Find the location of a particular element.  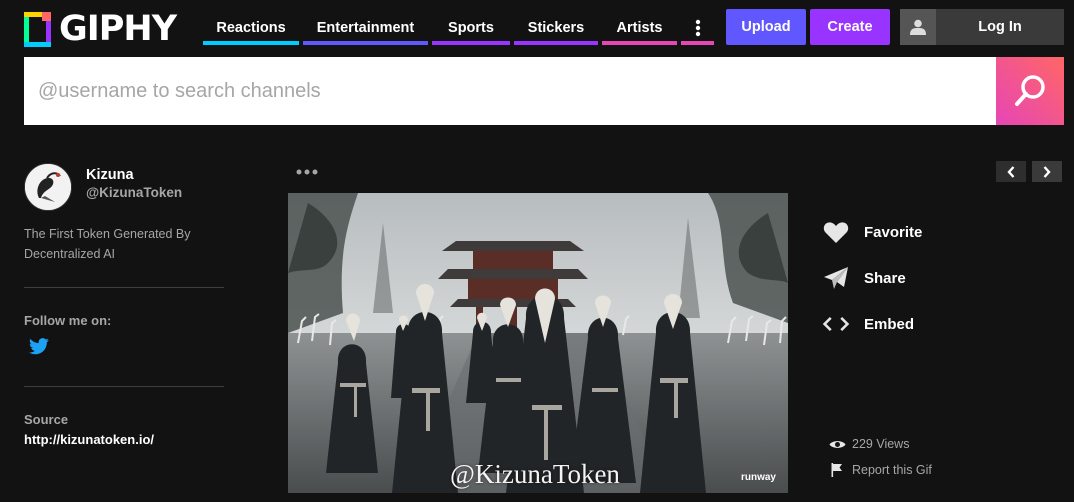

user-icon is located at coordinates (918, 27).